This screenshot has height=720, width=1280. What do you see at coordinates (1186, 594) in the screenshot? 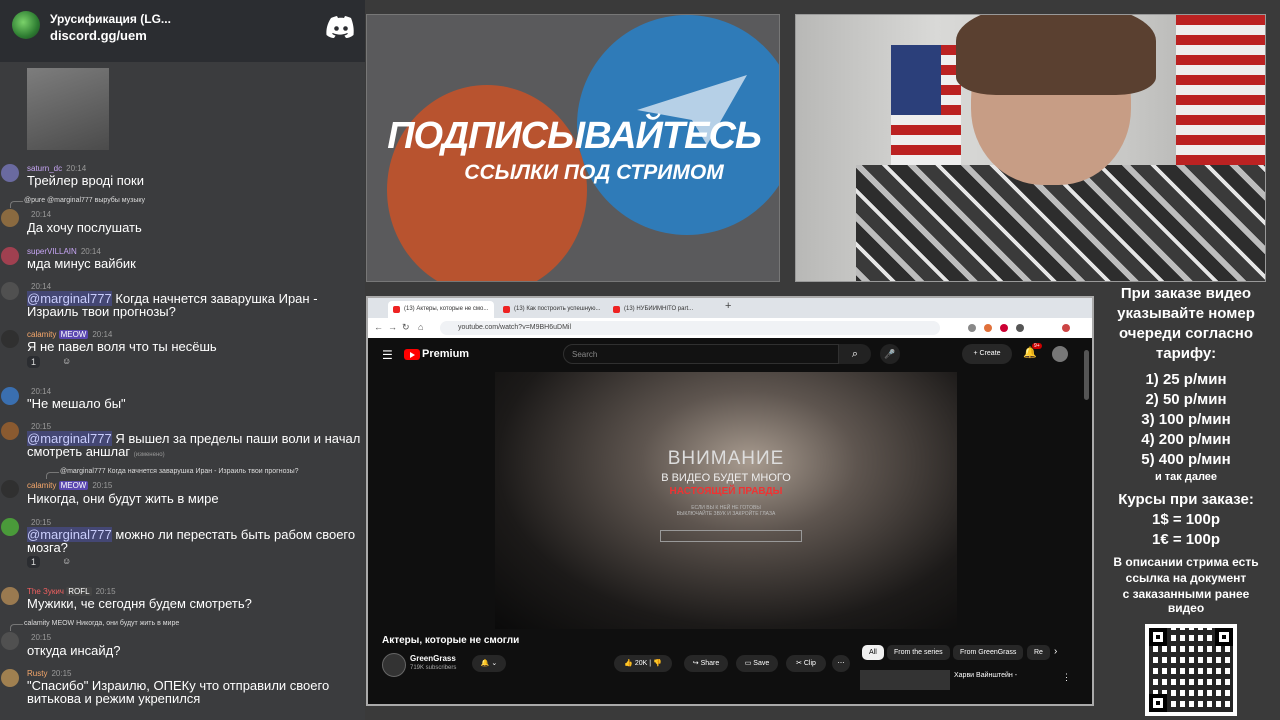
I see `note-line: с заказанными ранее` at bounding box center [1186, 594].